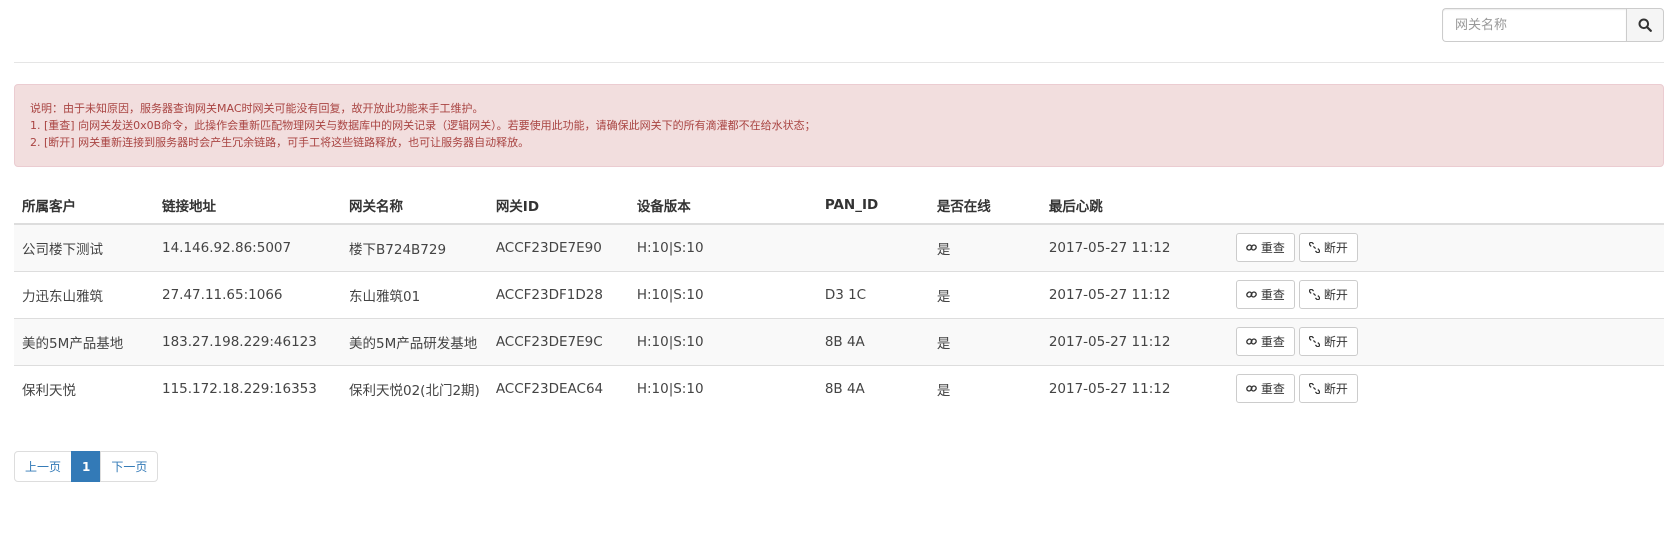  I want to click on cell-customer: 公司楼下测试, so click(84, 247).